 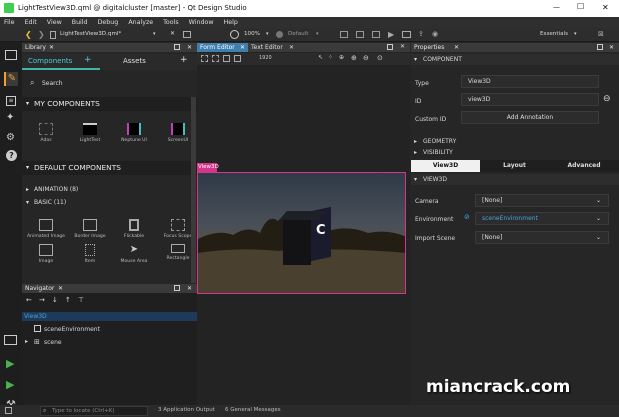 I want to click on play-icon: ▶, so click(x=391, y=34).